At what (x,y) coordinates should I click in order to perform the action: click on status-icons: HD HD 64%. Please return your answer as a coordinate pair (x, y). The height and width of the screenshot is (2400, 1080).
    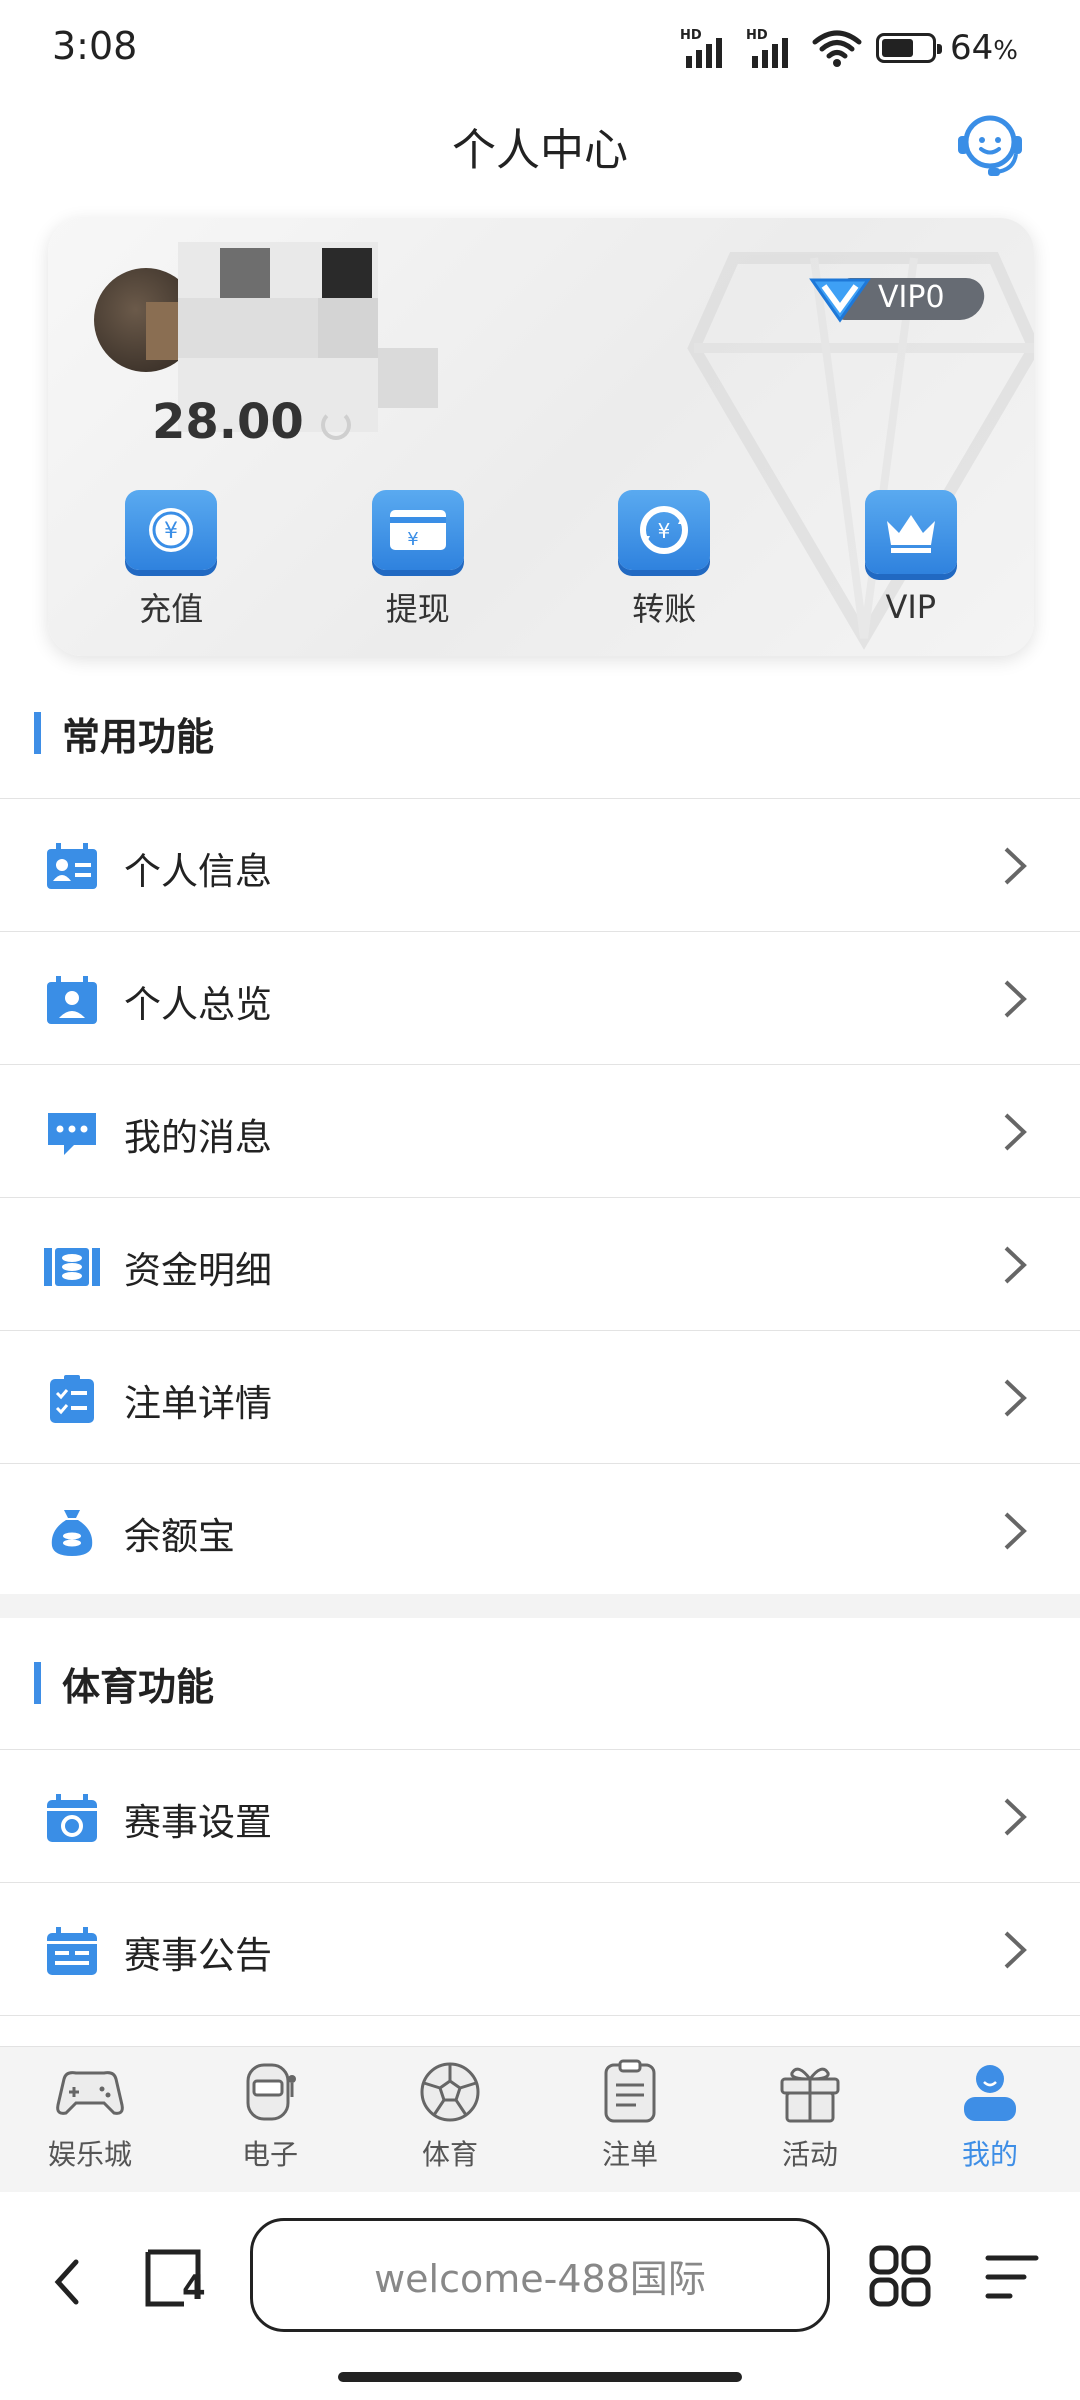
    Looking at the image, I should click on (849, 48).